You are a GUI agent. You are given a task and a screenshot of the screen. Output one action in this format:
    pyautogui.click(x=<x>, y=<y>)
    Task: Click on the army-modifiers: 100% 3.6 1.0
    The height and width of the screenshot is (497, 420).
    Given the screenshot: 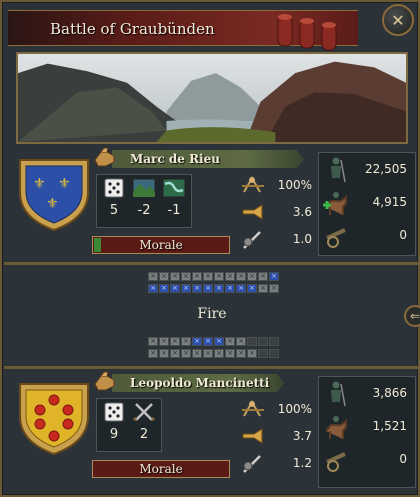 What is the action you would take?
    pyautogui.click(x=276, y=214)
    